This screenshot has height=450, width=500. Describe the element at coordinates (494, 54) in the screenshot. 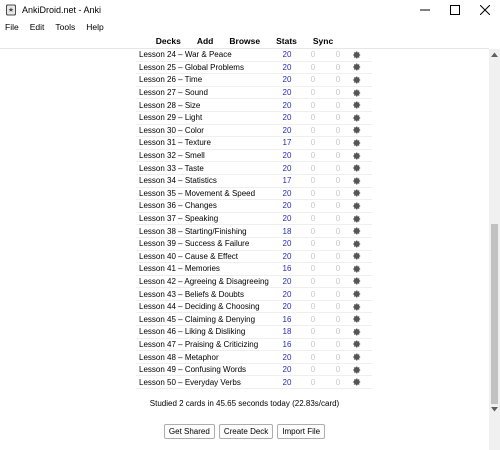

I see `scroll-up-button` at that location.